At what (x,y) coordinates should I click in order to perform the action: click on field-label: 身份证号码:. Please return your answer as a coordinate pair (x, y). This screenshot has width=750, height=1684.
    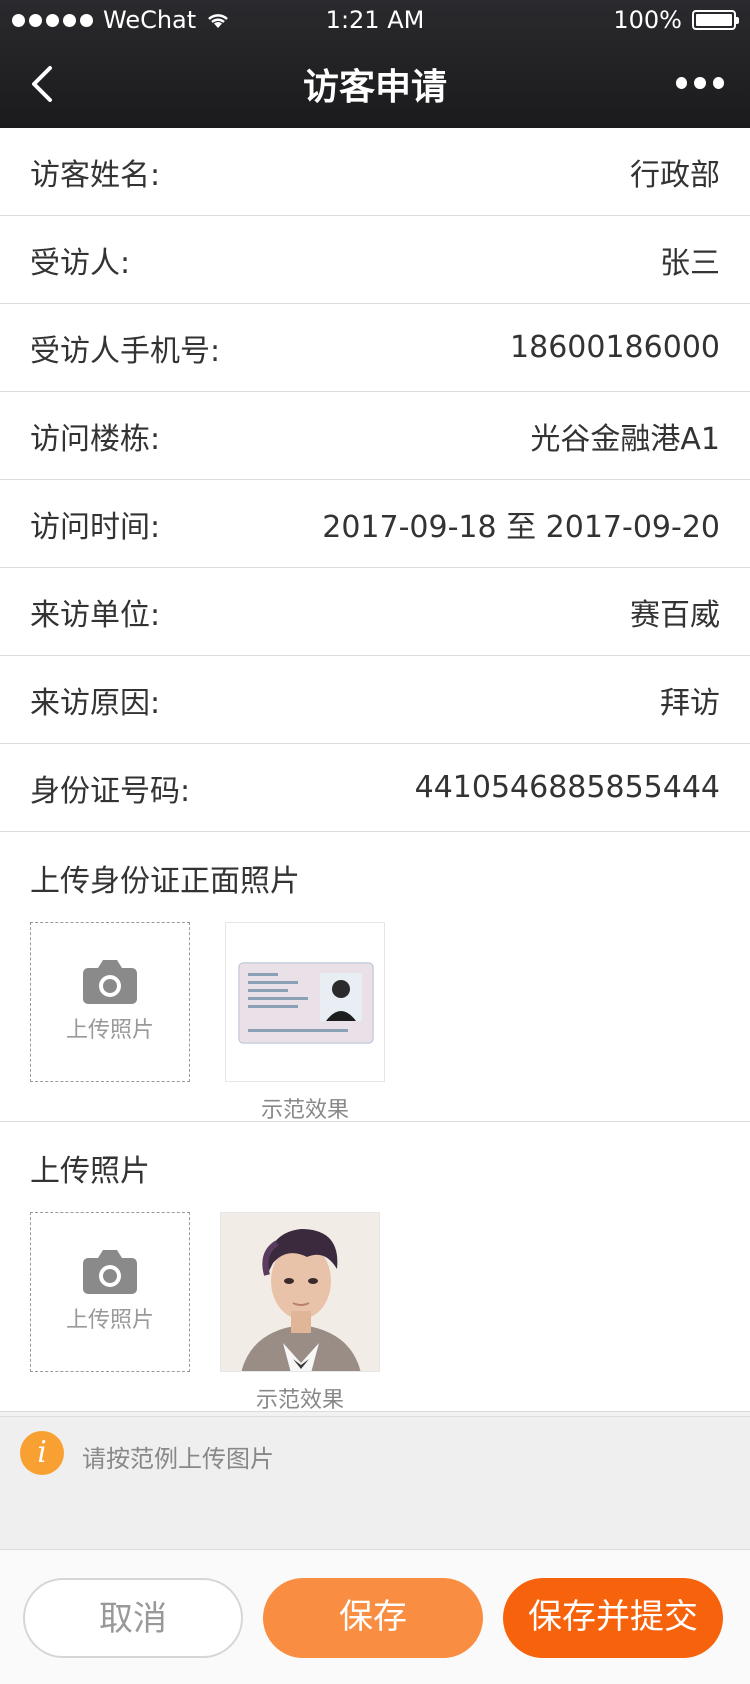
    Looking at the image, I should click on (110, 791).